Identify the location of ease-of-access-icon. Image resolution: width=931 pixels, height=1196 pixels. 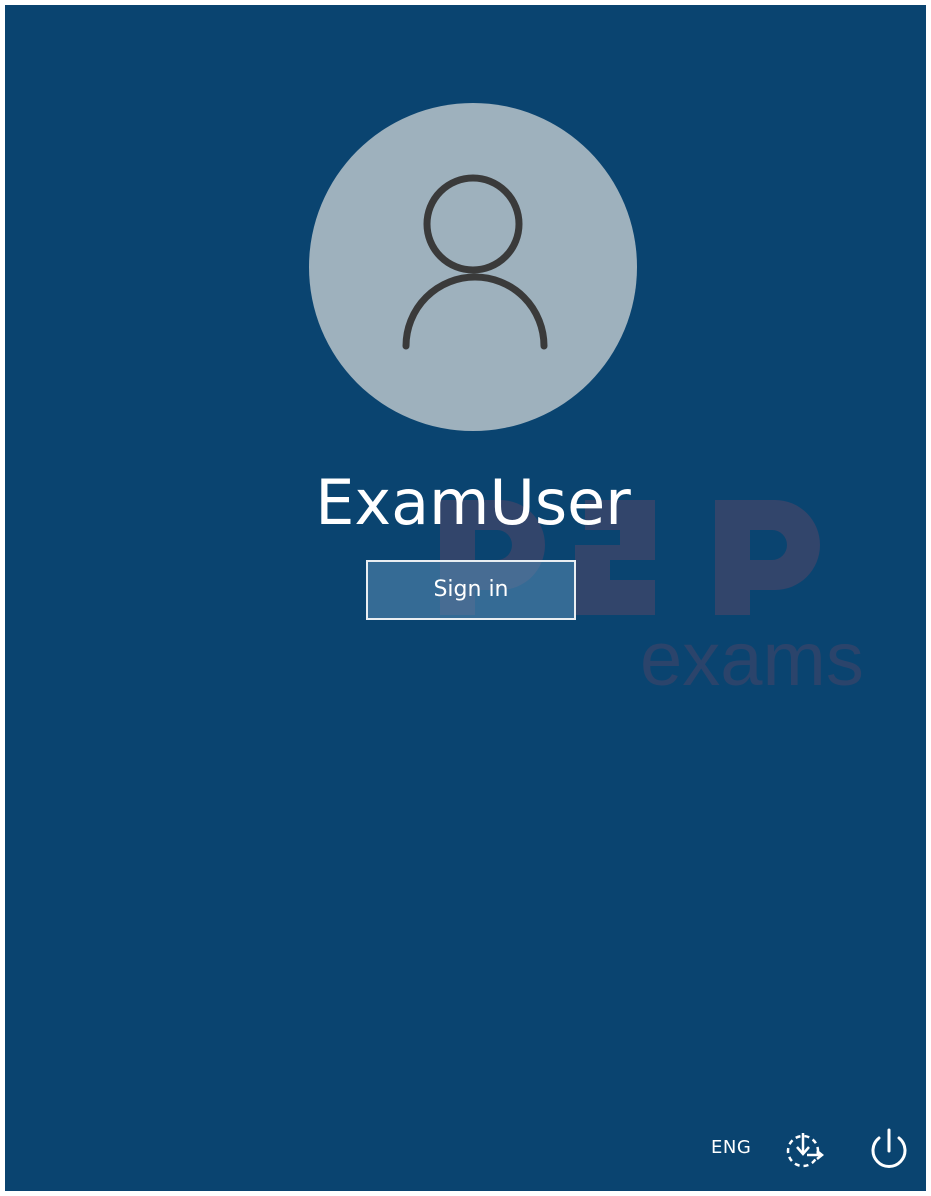
(804, 1150).